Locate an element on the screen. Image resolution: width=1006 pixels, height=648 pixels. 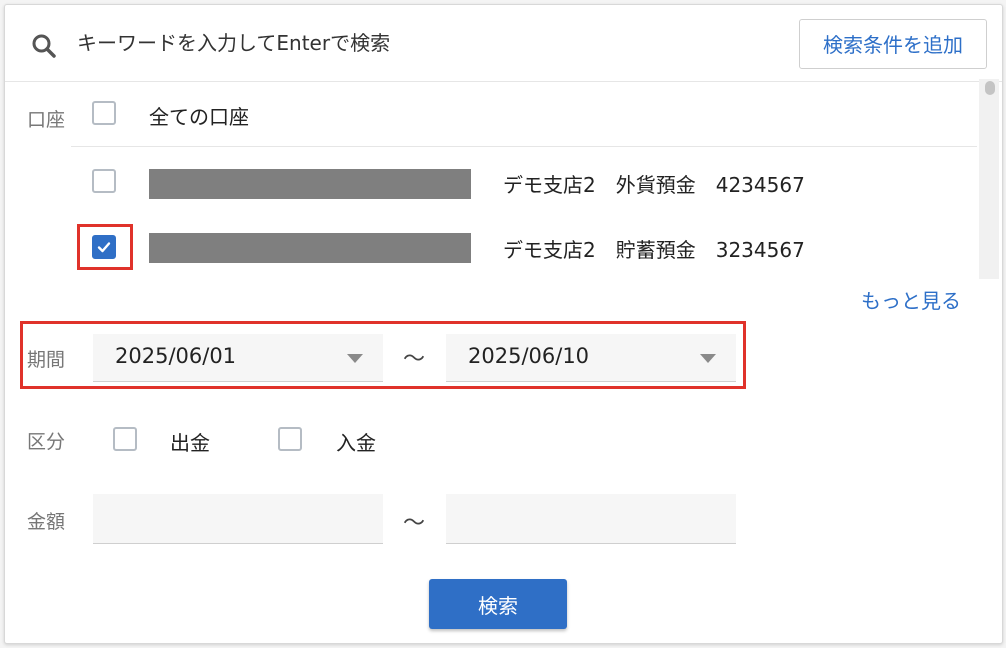
amount-from-input is located at coordinates (238, 519).